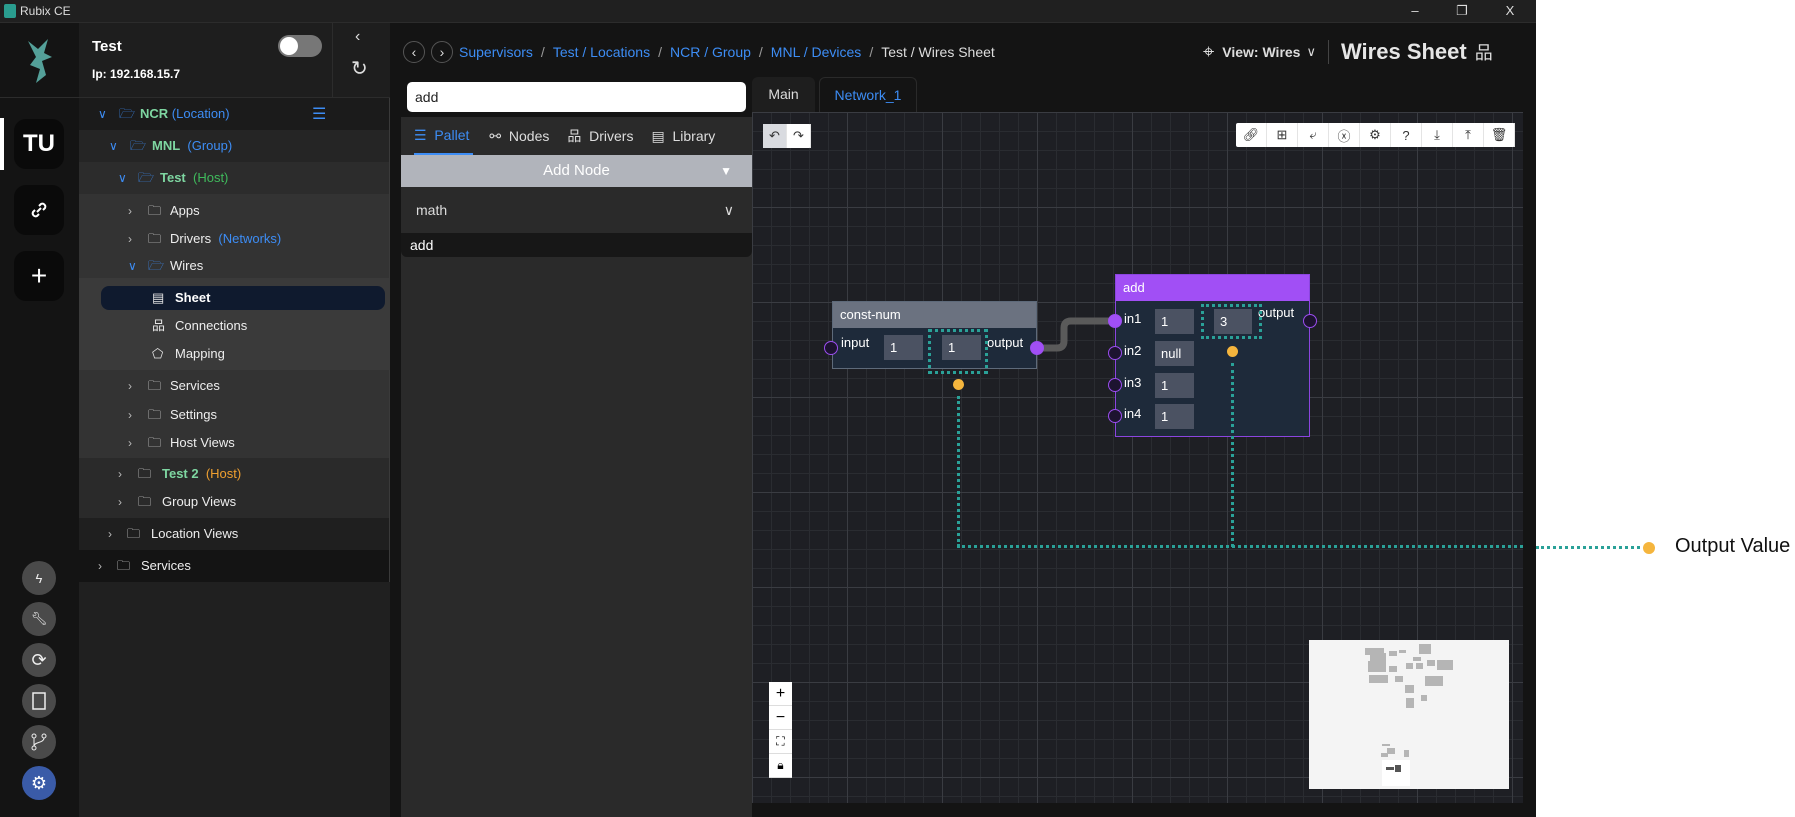 The image size is (1795, 817). I want to click on minimize-button: –, so click(1415, 11).